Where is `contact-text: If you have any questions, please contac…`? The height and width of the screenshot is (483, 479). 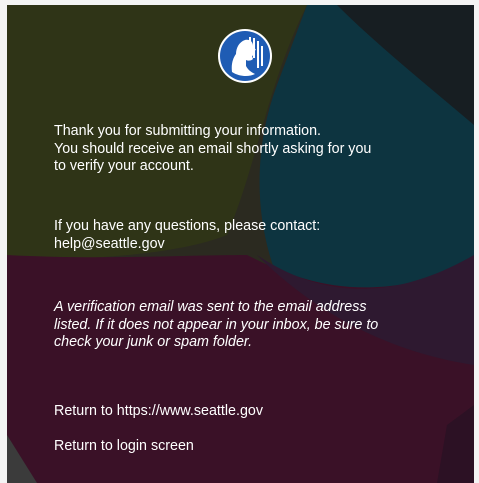
contact-text: If you have any questions, please contac… is located at coordinates (187, 235).